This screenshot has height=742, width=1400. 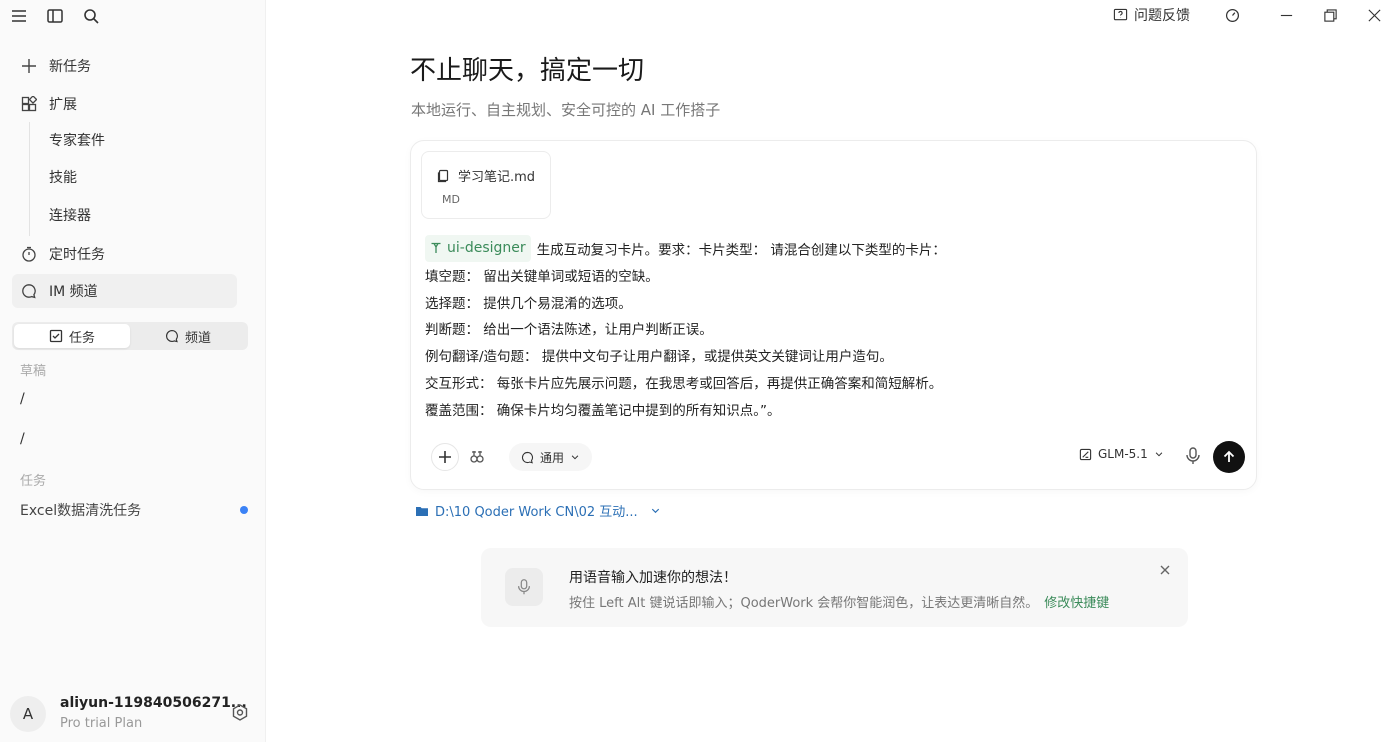 I want to click on model-icon, so click(x=1085, y=454).